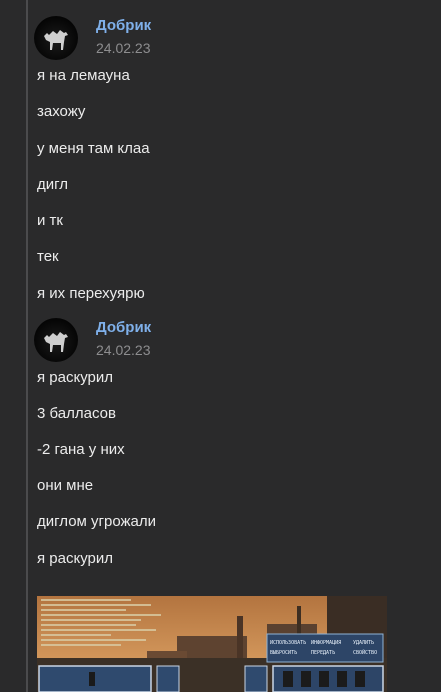 This screenshot has height=692, width=441. What do you see at coordinates (363, 643) in the screenshot?
I see `menu-delete: УДАЛИТЬ` at bounding box center [363, 643].